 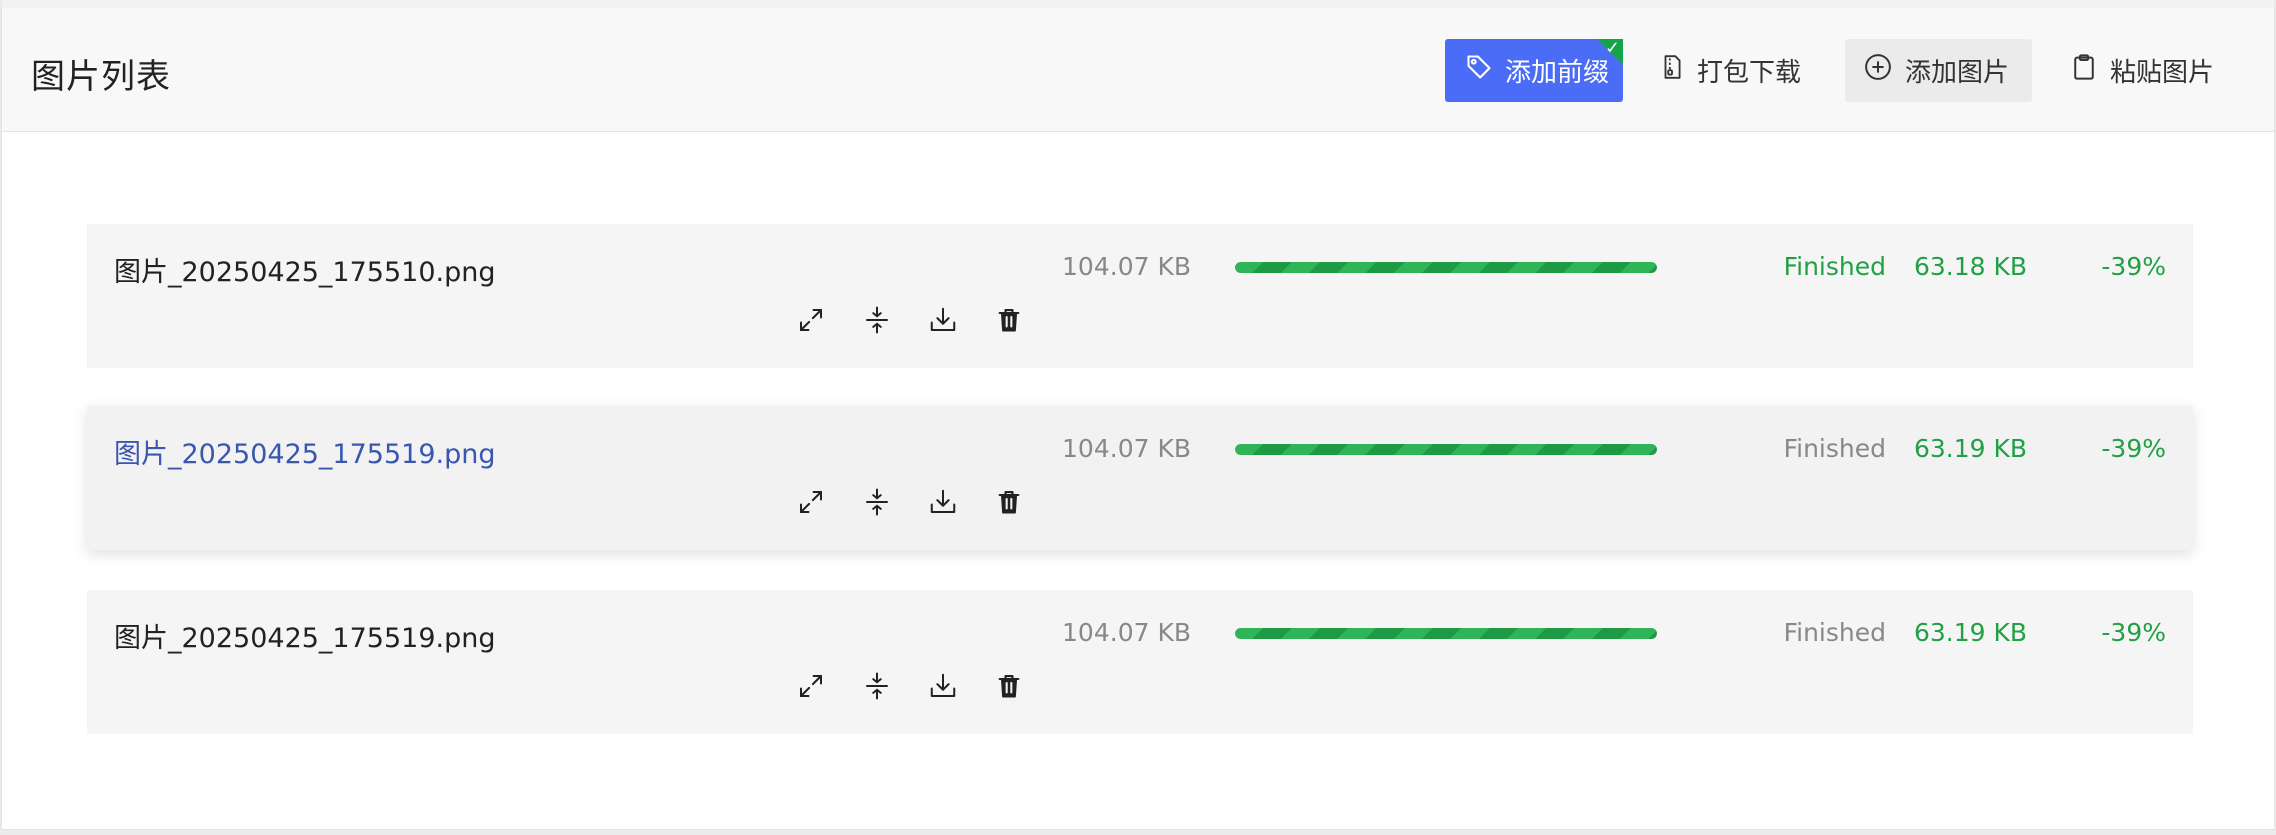 I want to click on tag-icon, so click(x=1479, y=70).